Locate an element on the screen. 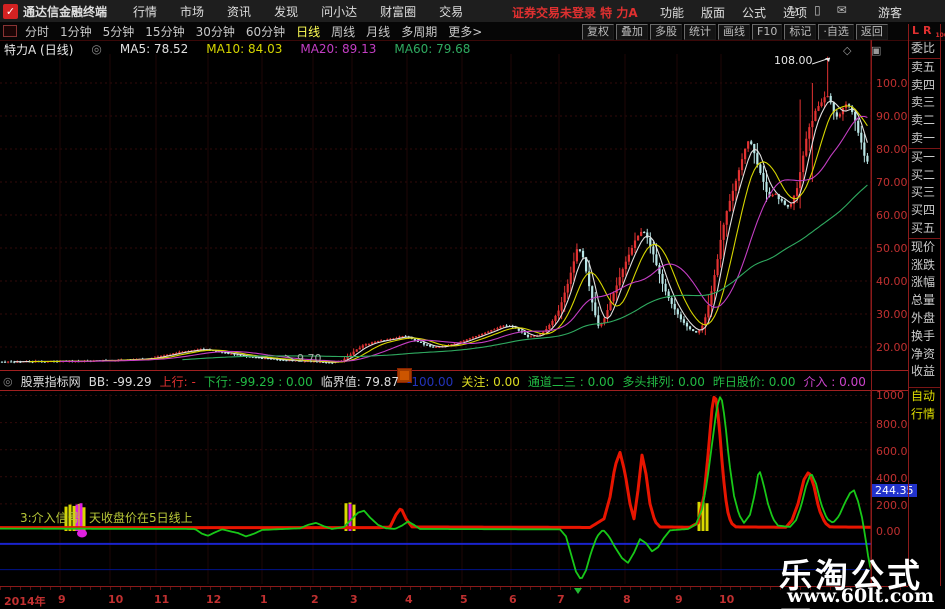 This screenshot has height=609, width=945. chart-corner-icons: ◇ ▣ is located at coordinates (866, 50).